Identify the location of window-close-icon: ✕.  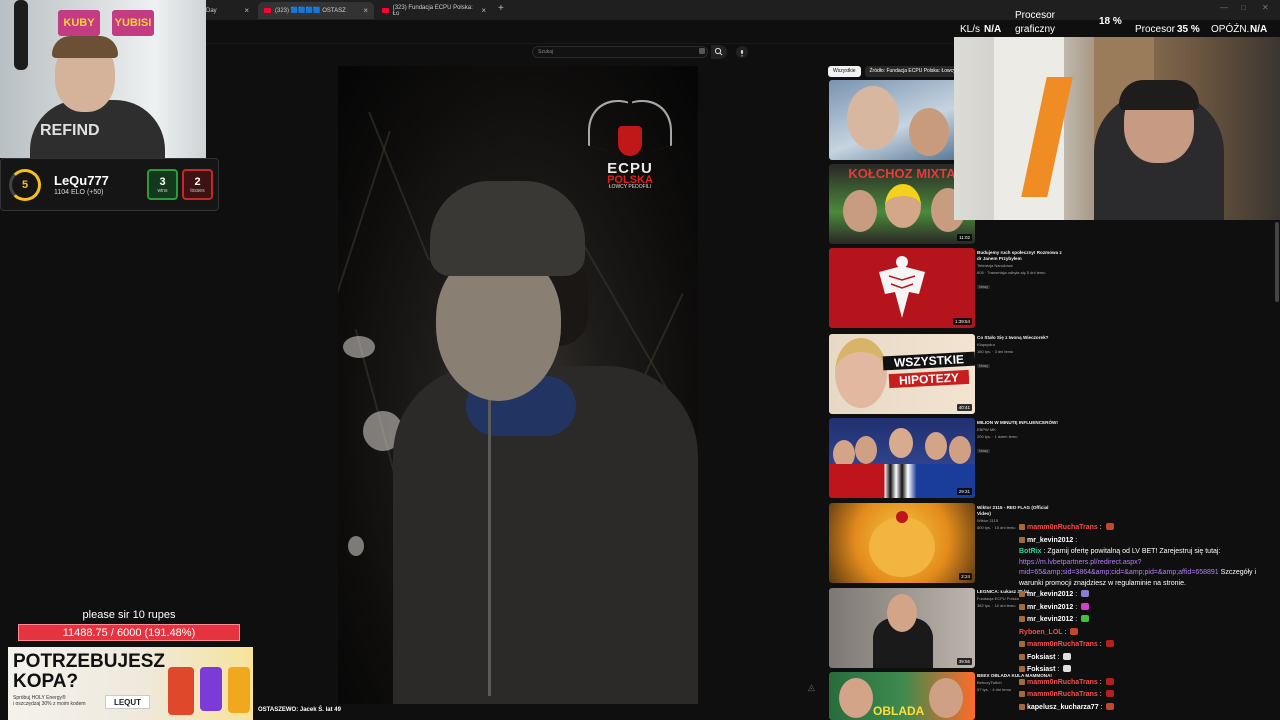
(1265, 7).